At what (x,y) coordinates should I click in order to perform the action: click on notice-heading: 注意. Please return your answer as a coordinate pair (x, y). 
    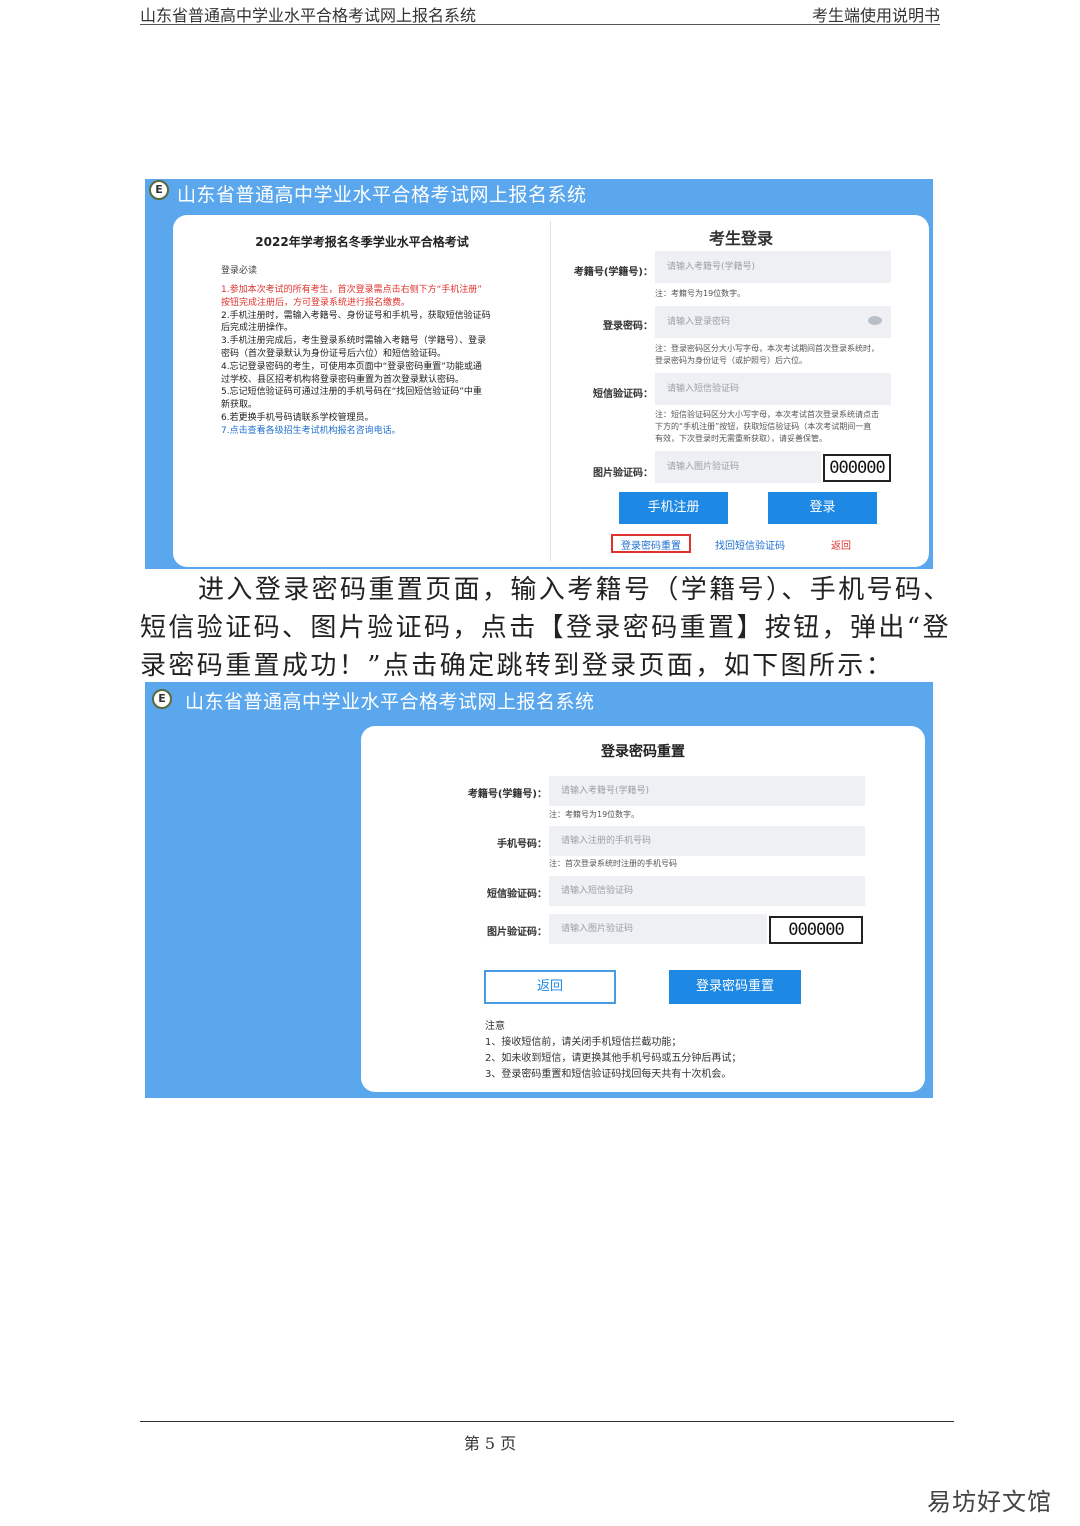
    Looking at the image, I should click on (495, 1026).